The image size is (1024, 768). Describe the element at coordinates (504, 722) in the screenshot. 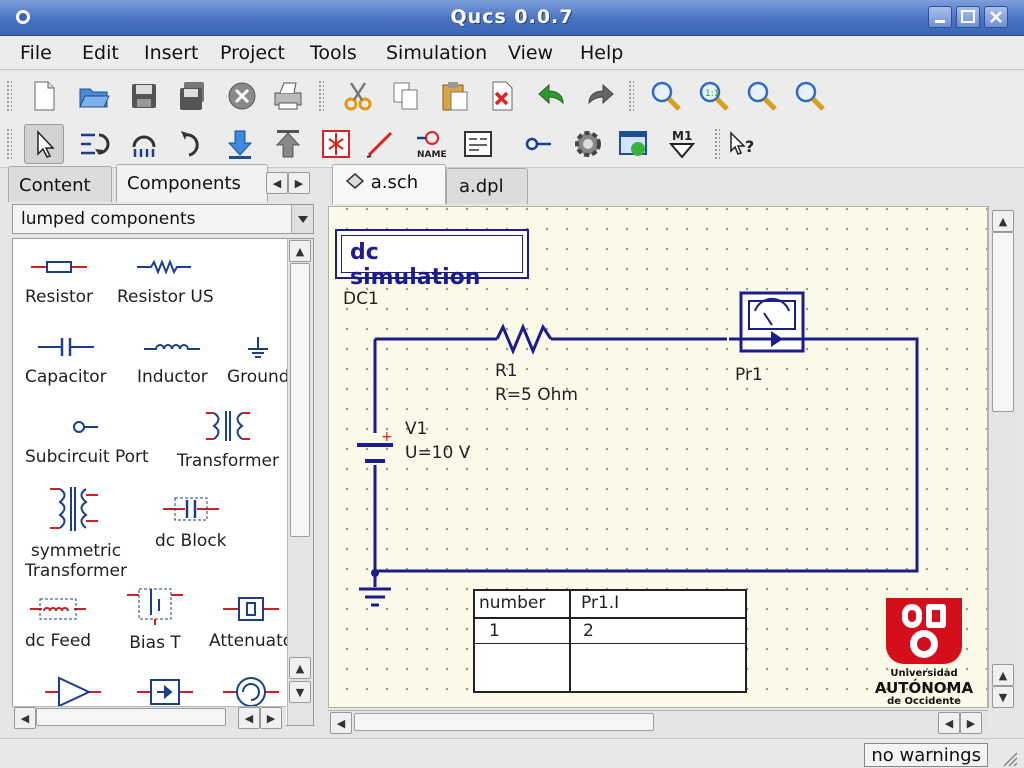

I see `canvas-hscroll-thumb` at that location.